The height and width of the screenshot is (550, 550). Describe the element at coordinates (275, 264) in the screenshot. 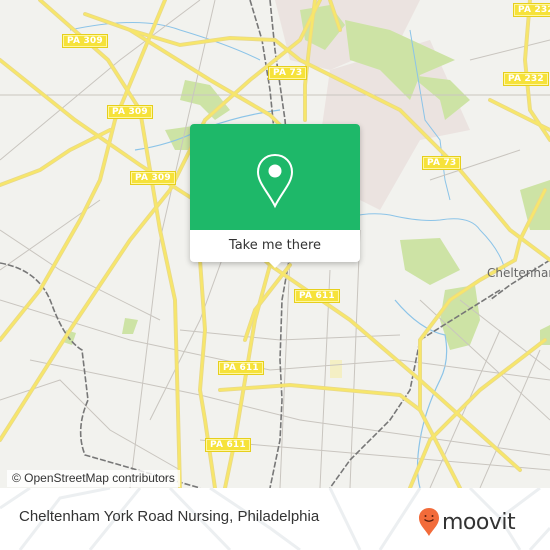

I see `popup-tail` at that location.